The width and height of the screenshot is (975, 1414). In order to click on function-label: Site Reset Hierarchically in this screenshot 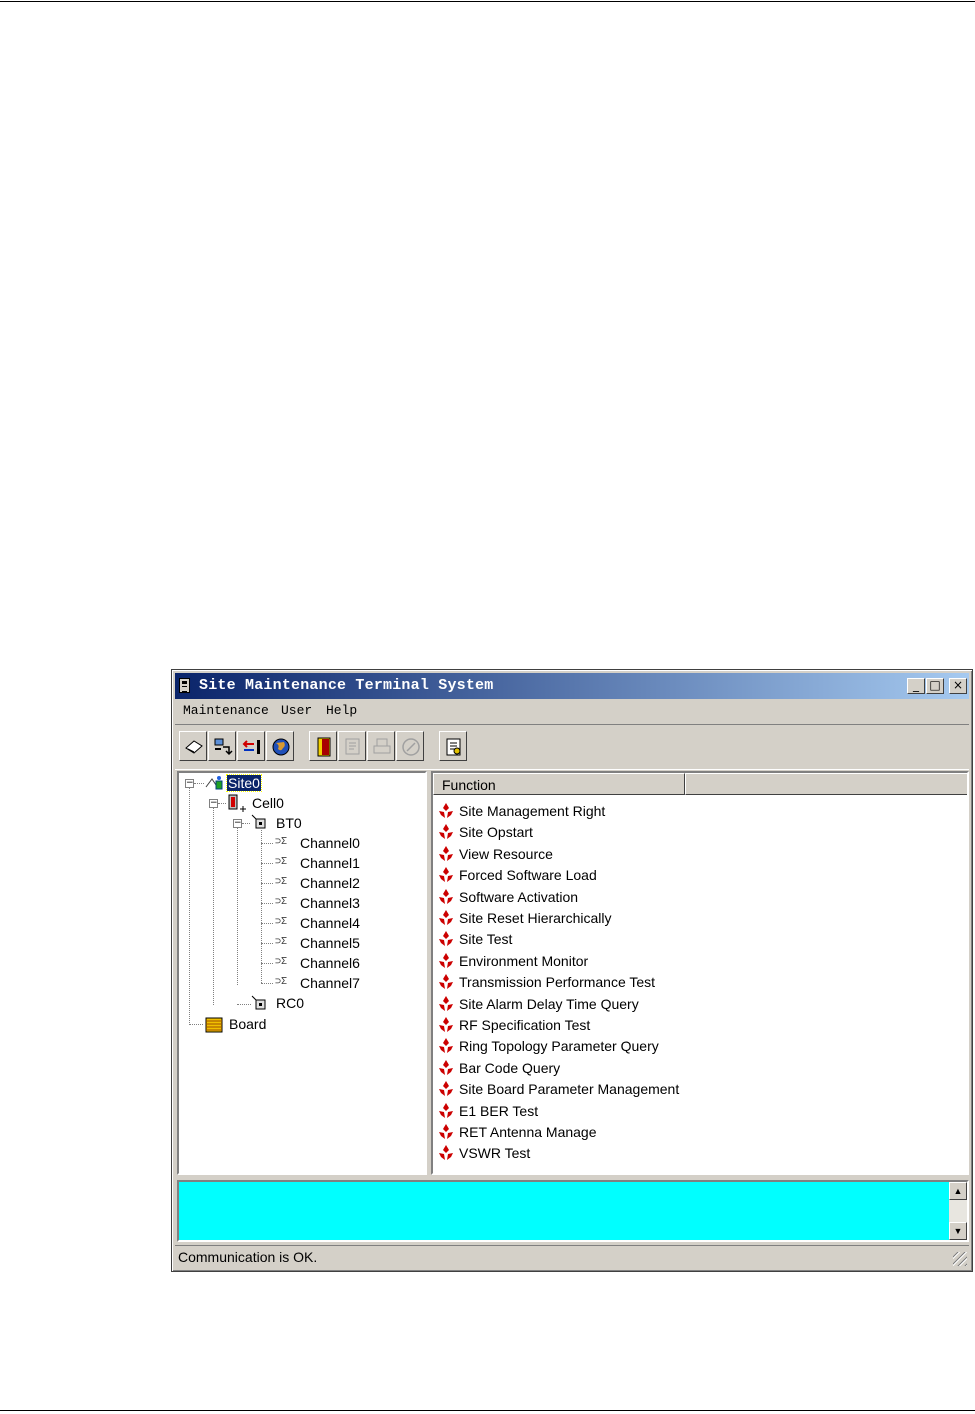, I will do `click(535, 918)`.